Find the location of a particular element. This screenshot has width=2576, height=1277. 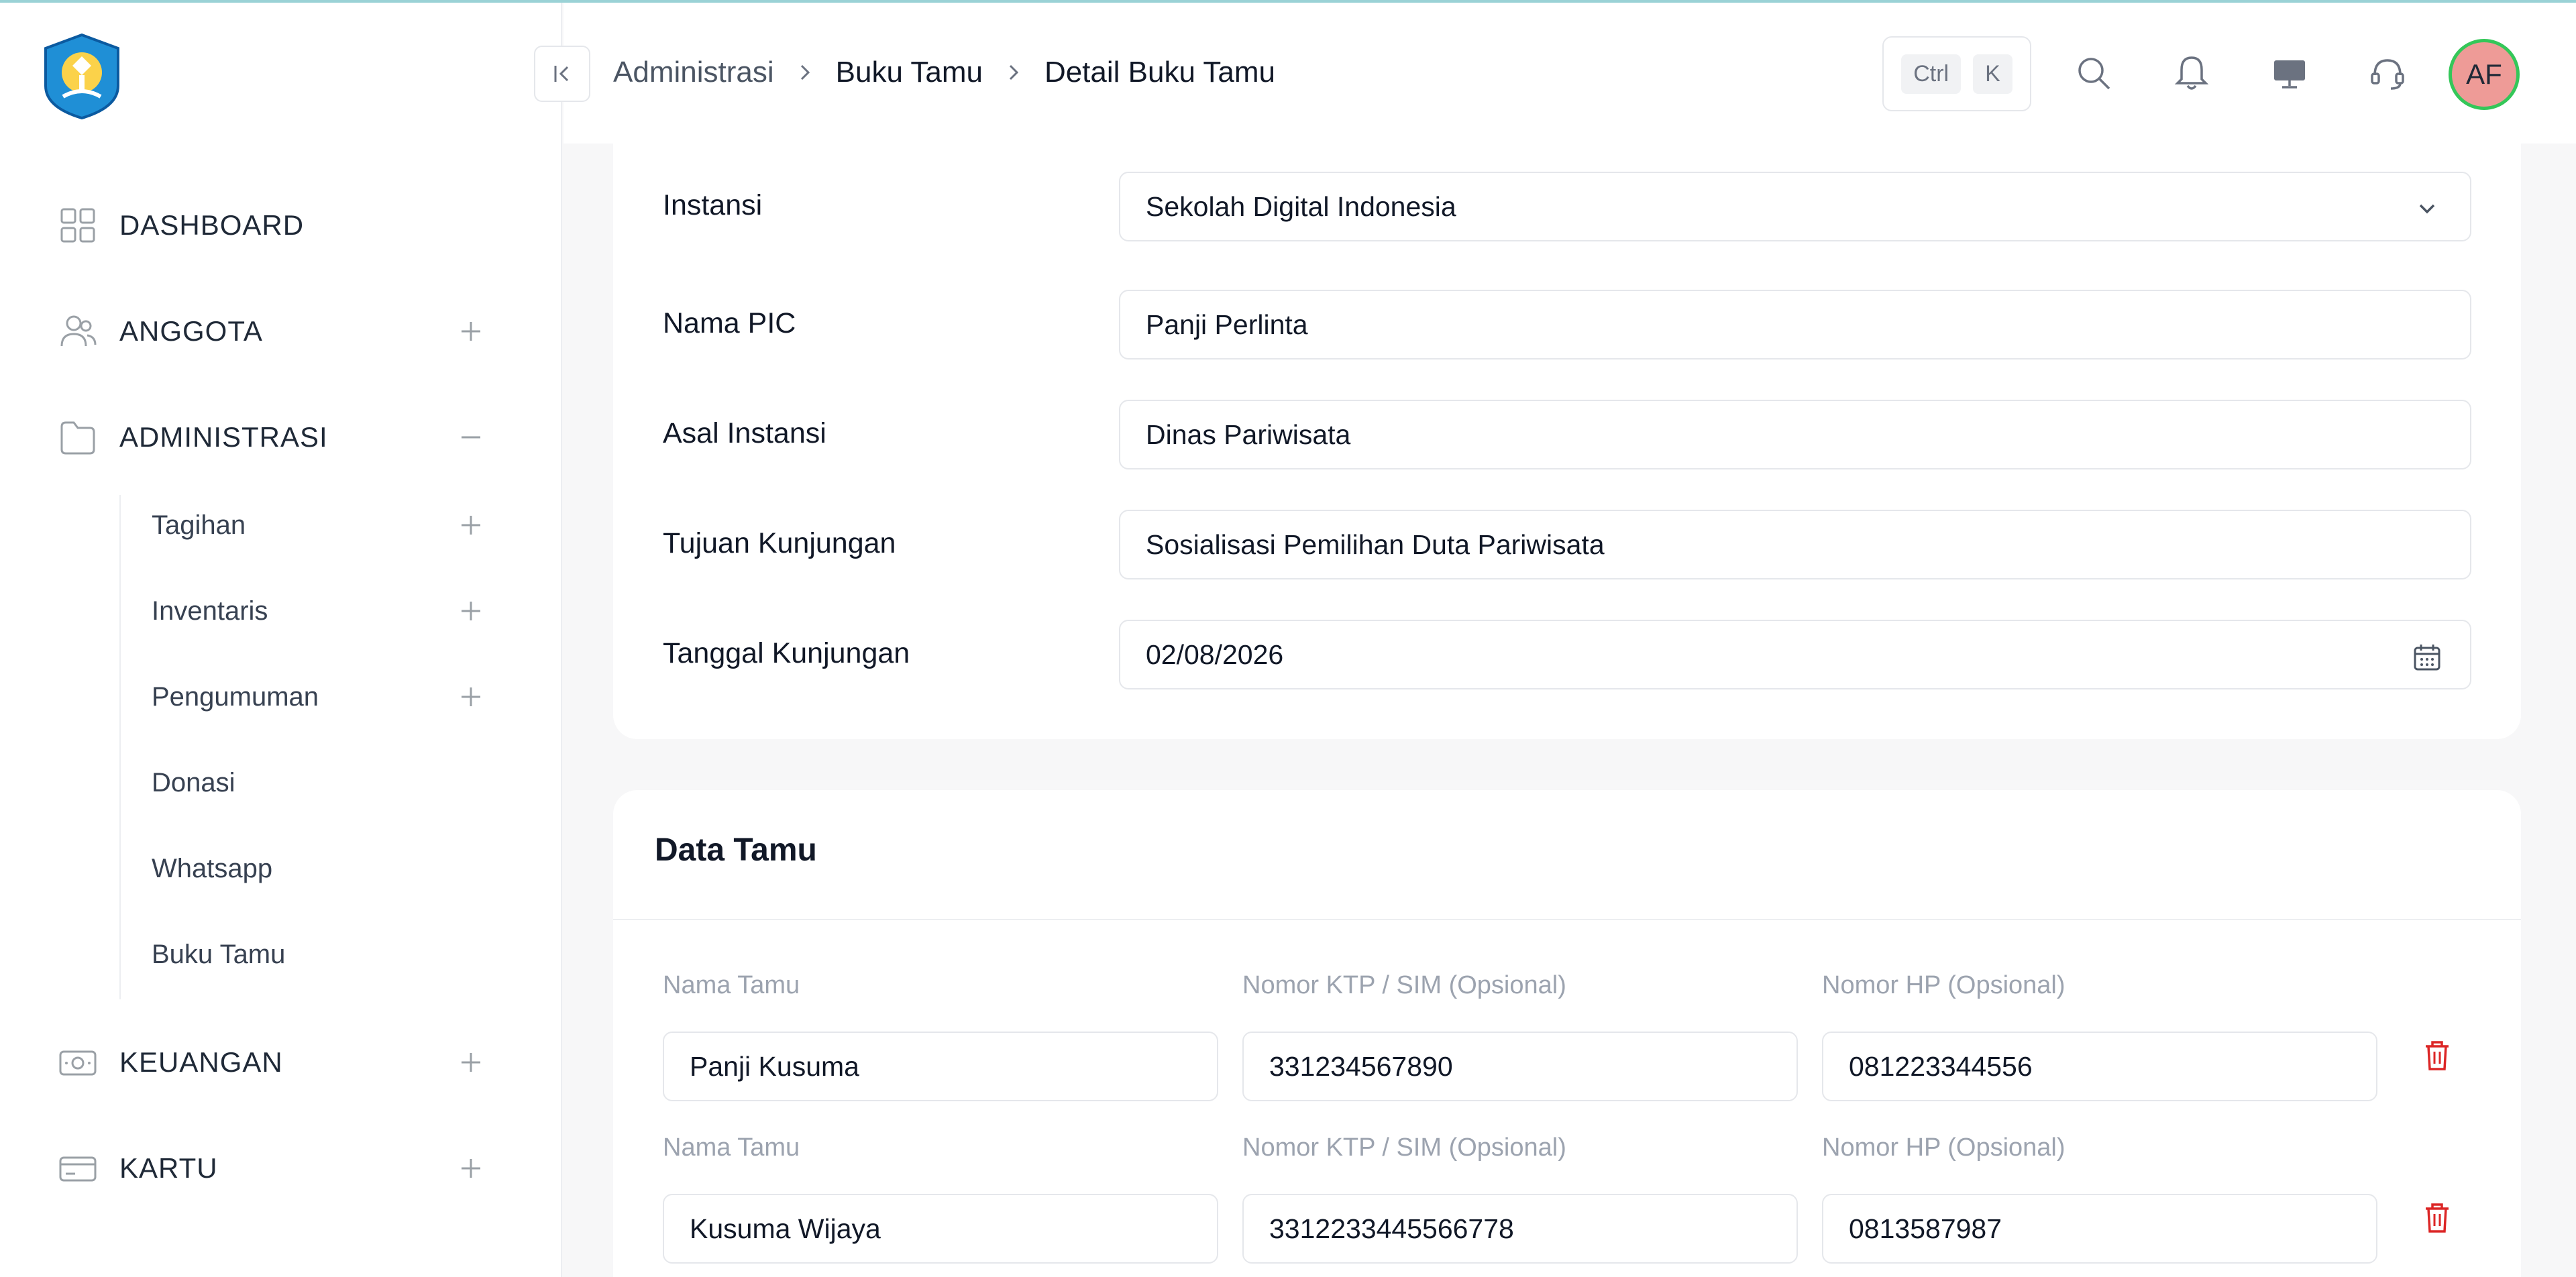

label-tanggal-kunjungan: Tanggal Kunjungan is located at coordinates (786, 653).